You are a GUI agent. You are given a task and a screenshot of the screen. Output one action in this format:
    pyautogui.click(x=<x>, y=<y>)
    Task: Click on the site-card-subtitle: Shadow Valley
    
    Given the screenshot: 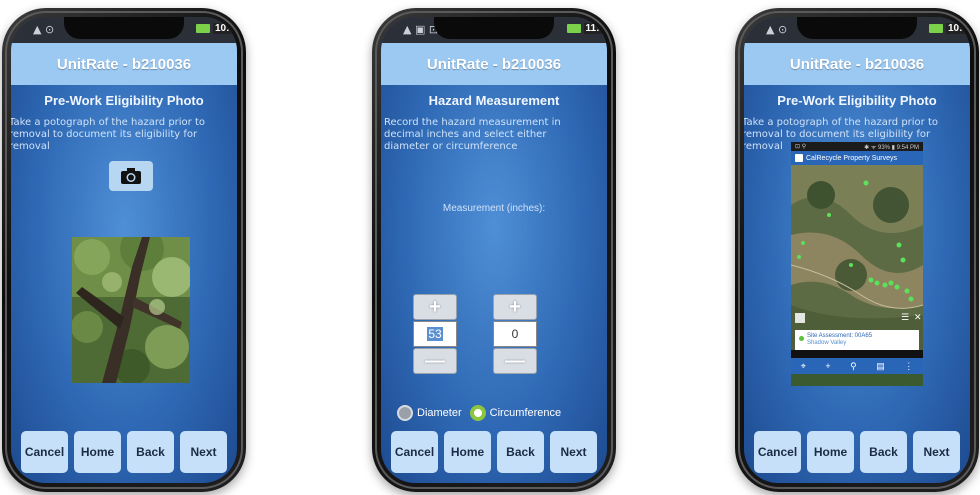 What is the action you would take?
    pyautogui.click(x=827, y=343)
    